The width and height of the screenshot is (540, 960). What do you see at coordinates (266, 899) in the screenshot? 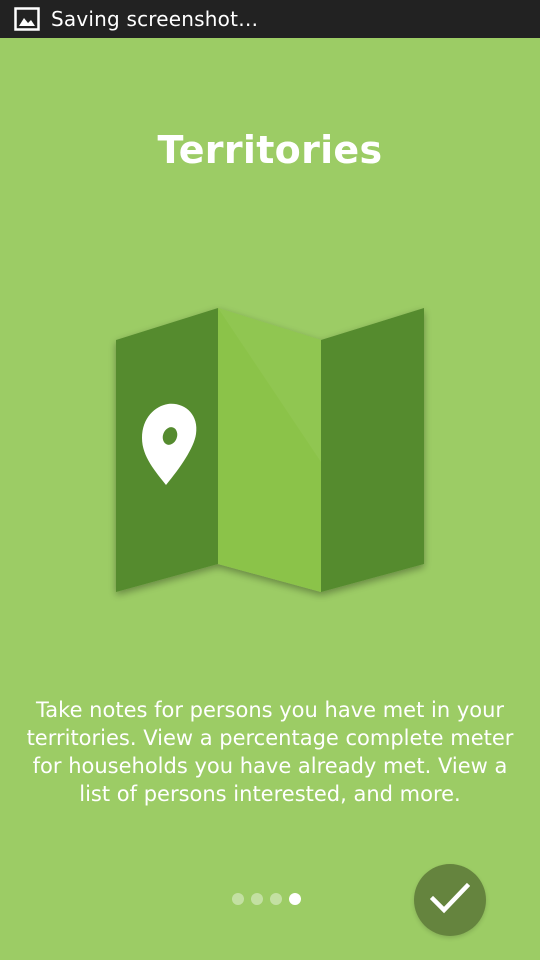
I see `page-indicator` at bounding box center [266, 899].